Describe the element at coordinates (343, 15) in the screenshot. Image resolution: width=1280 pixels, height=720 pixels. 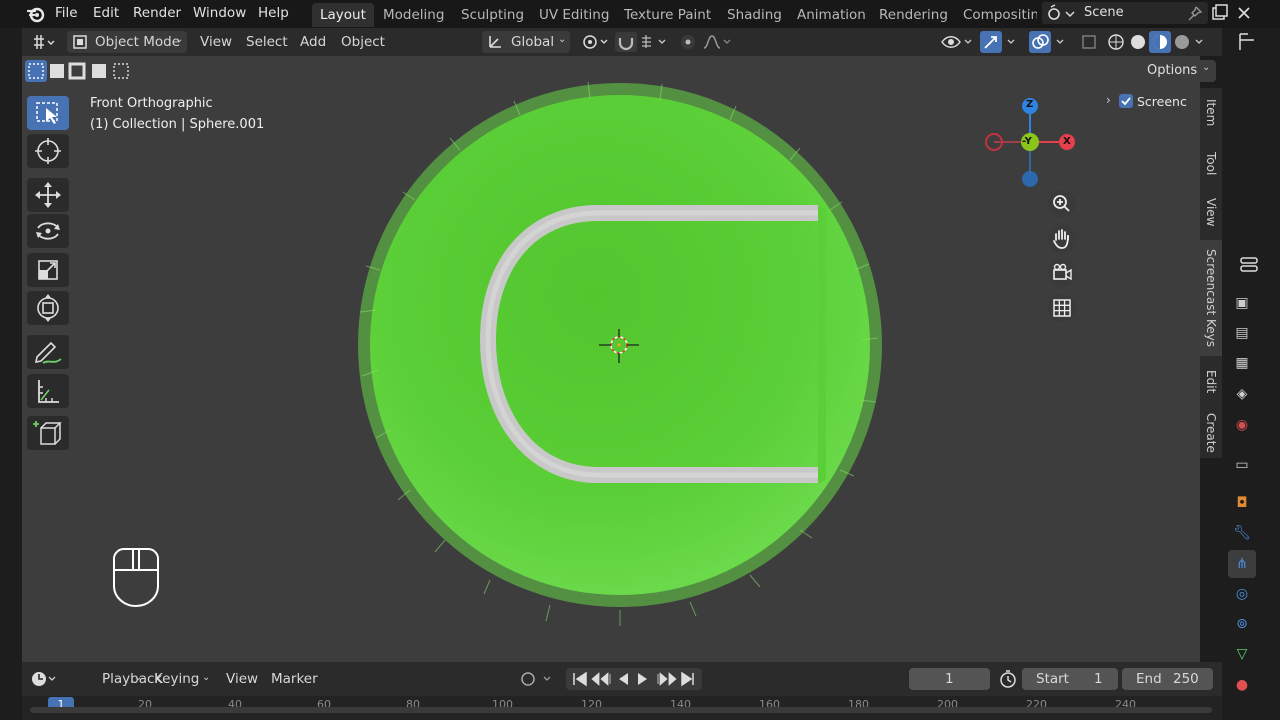
I see `tab-layout: Layout` at that location.